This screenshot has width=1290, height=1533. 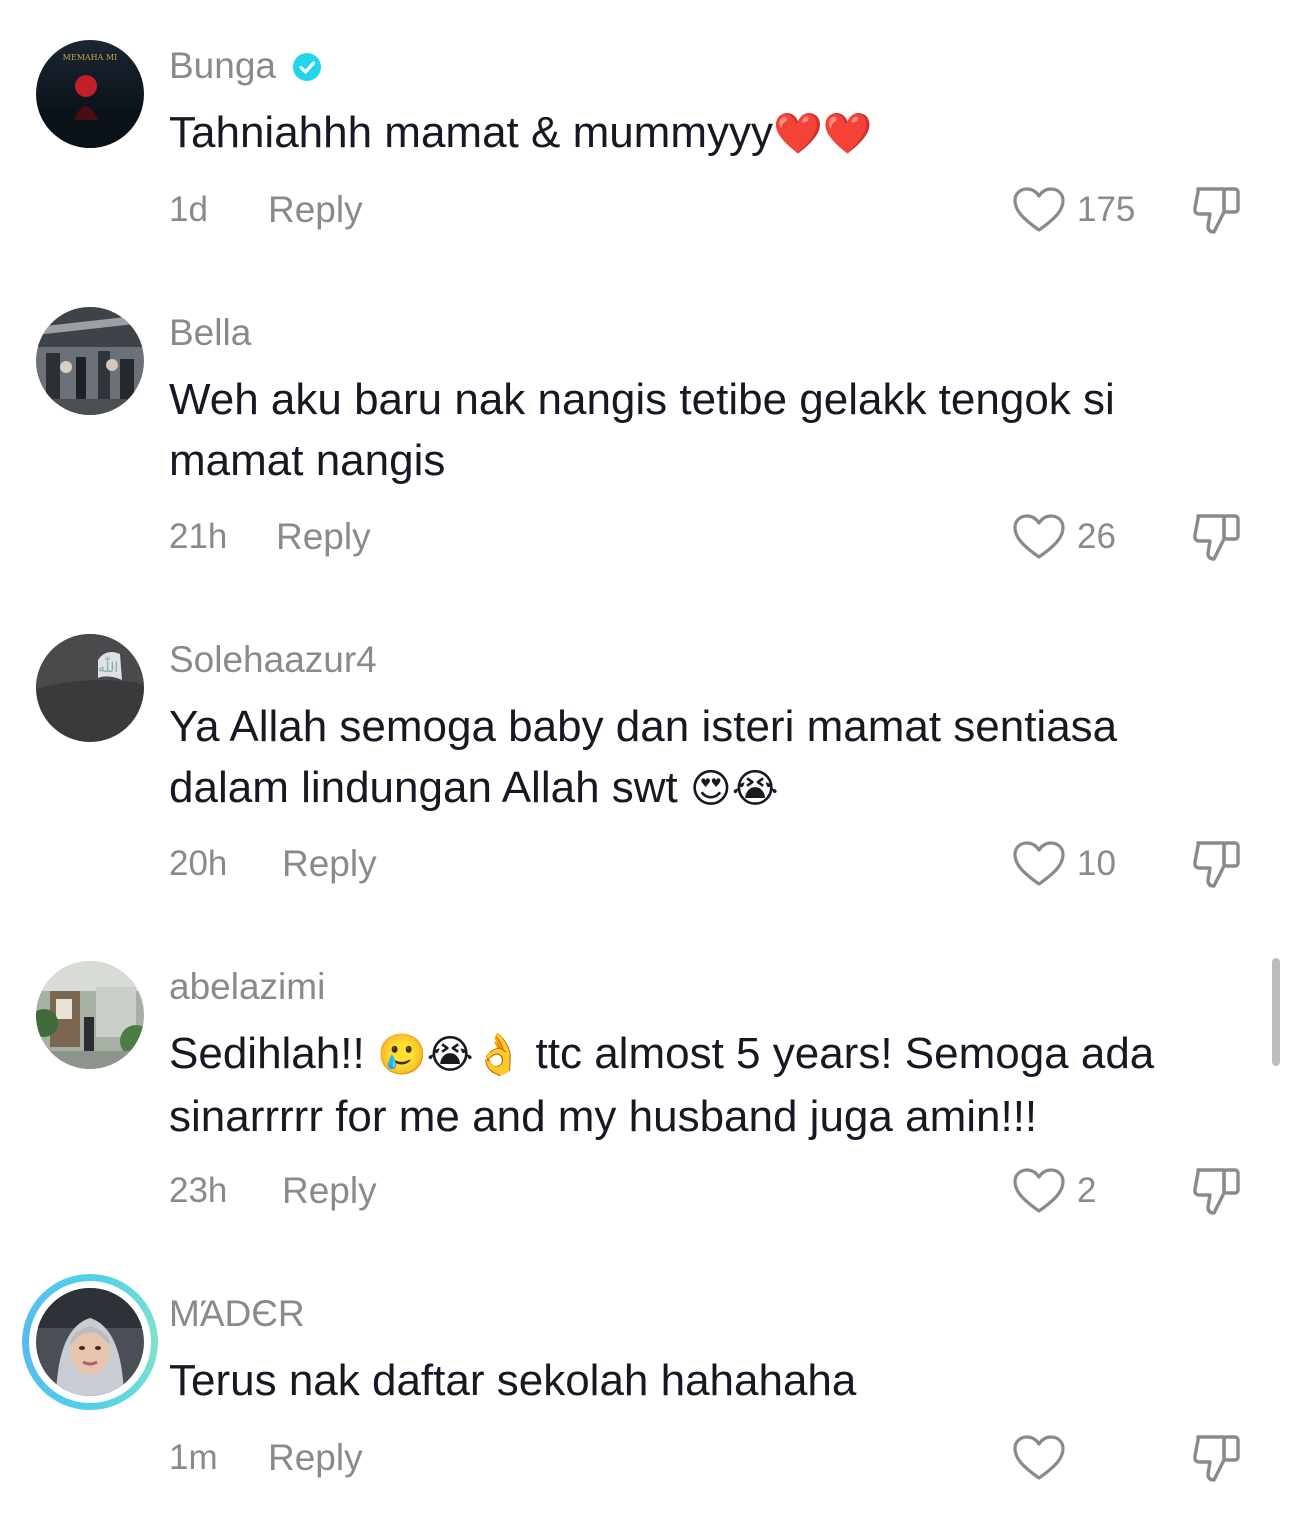 I want to click on scrollbar, so click(x=1276, y=1012).